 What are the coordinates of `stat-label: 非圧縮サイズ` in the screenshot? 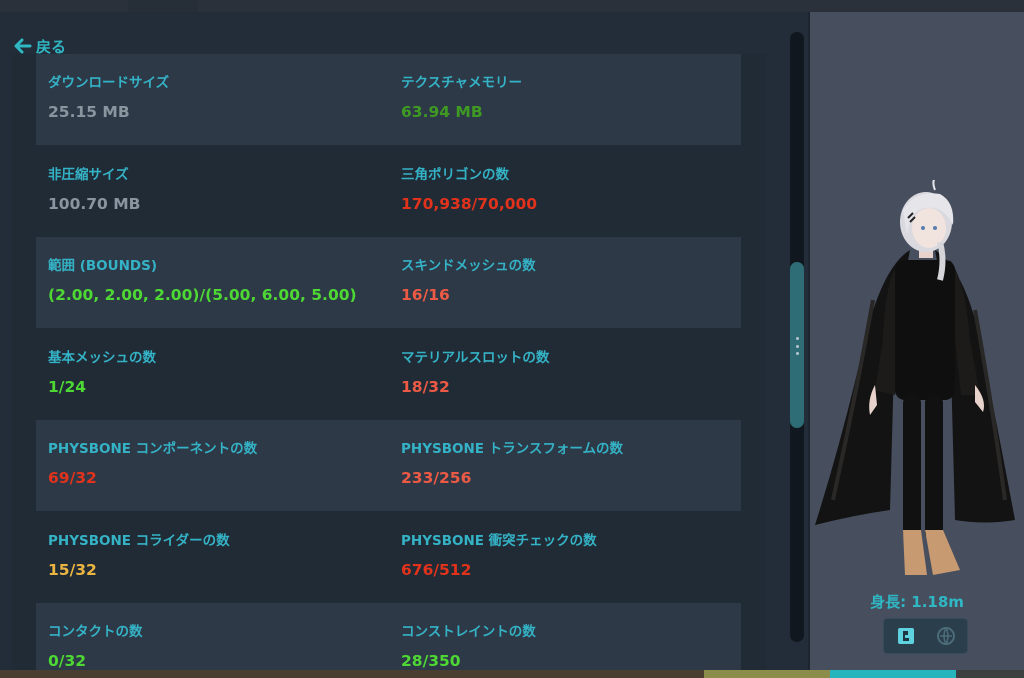 It's located at (88, 174).